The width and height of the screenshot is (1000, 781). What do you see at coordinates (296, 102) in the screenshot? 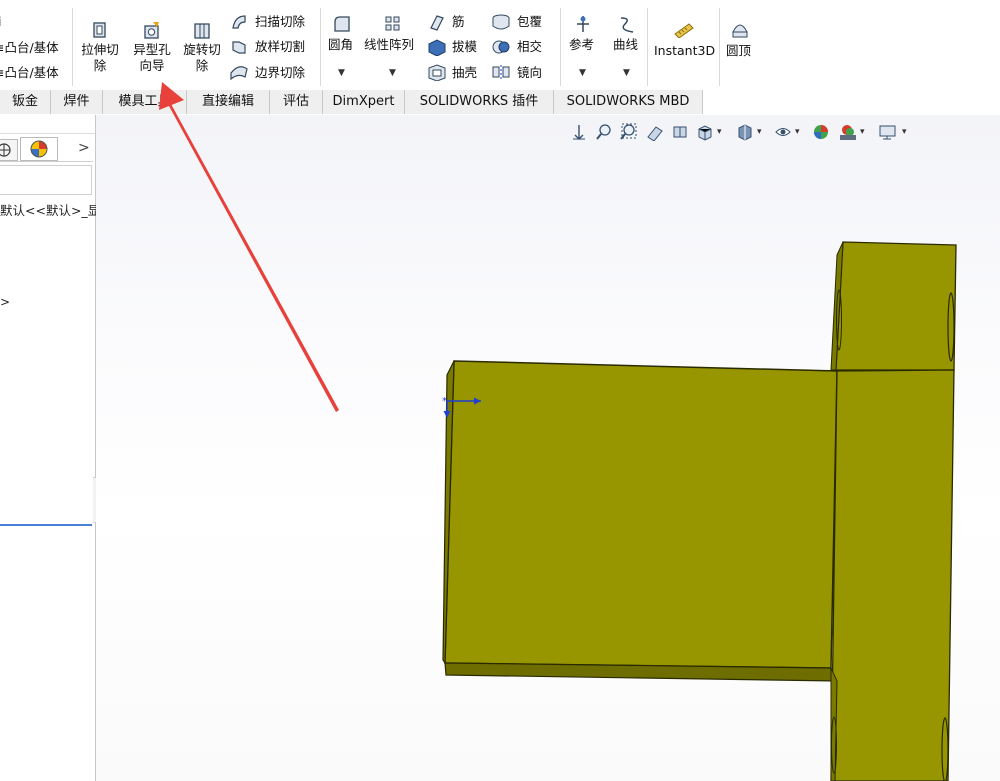
I see `tab-evaluate: 评估` at bounding box center [296, 102].